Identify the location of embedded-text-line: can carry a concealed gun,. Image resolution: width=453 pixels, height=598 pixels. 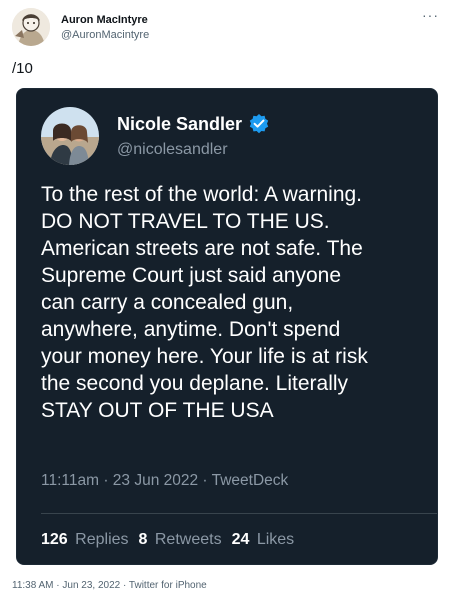
(167, 302).